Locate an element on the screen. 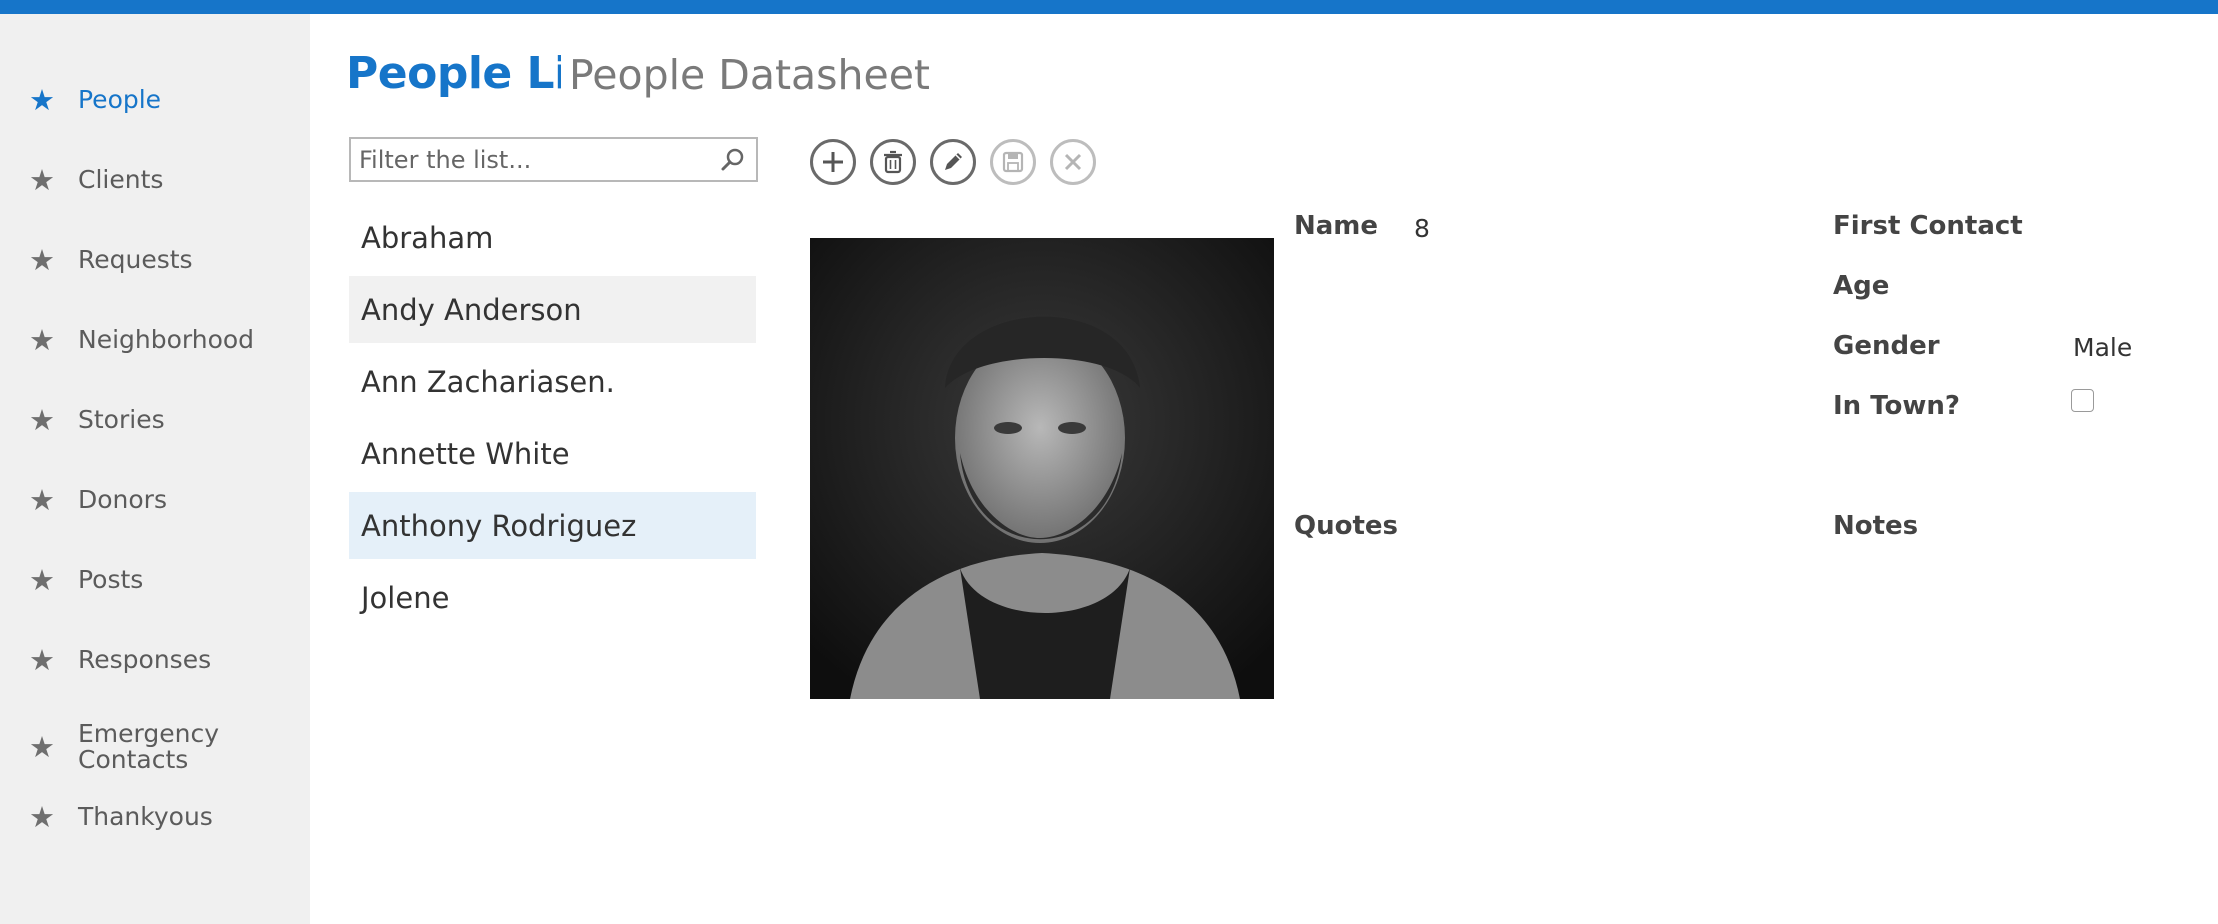  sidebar-item-posts: ★ Posts is located at coordinates (155, 580).